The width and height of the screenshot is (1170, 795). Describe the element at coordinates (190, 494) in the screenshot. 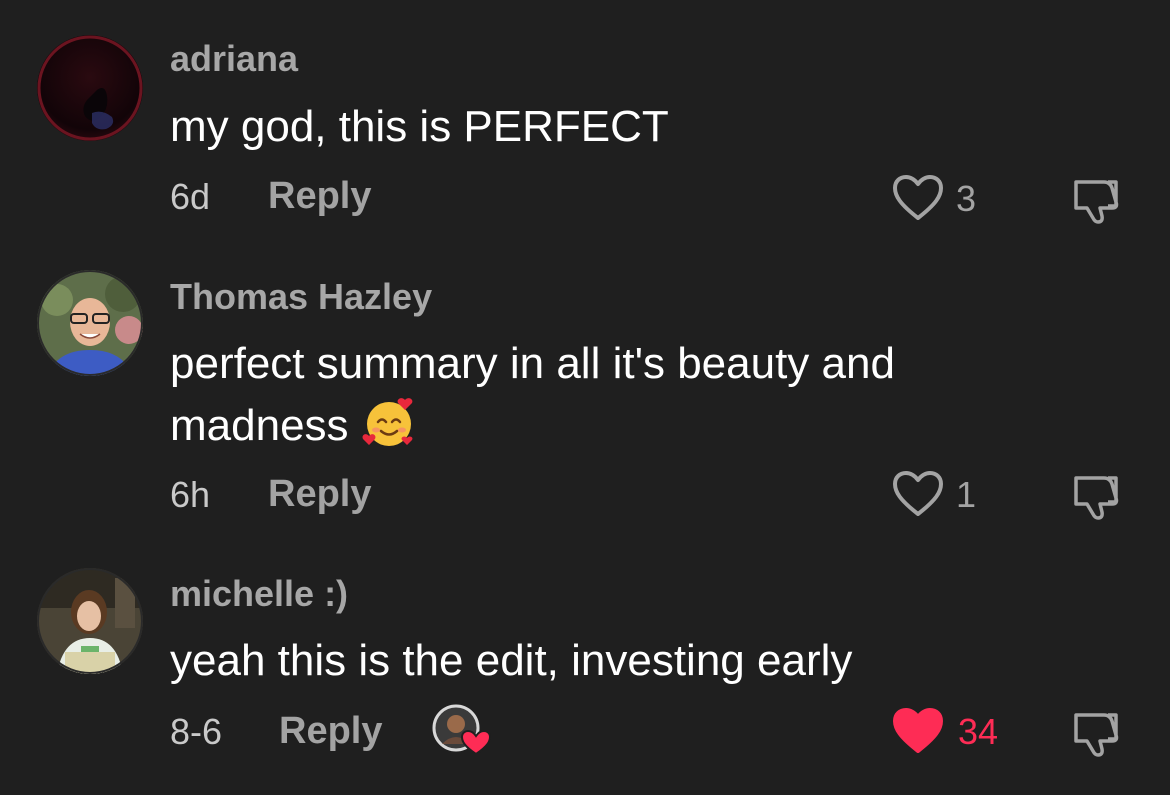

I see `comment-timestamp: 6h` at that location.